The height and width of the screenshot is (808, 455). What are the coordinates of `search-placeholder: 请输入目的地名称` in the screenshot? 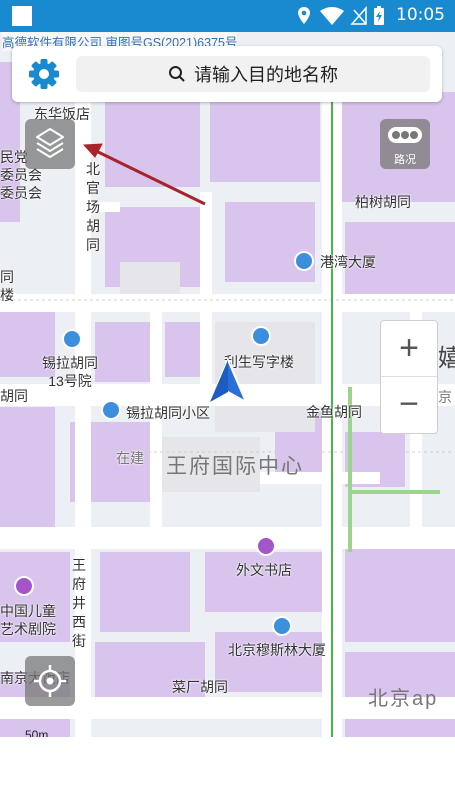 It's located at (266, 75).